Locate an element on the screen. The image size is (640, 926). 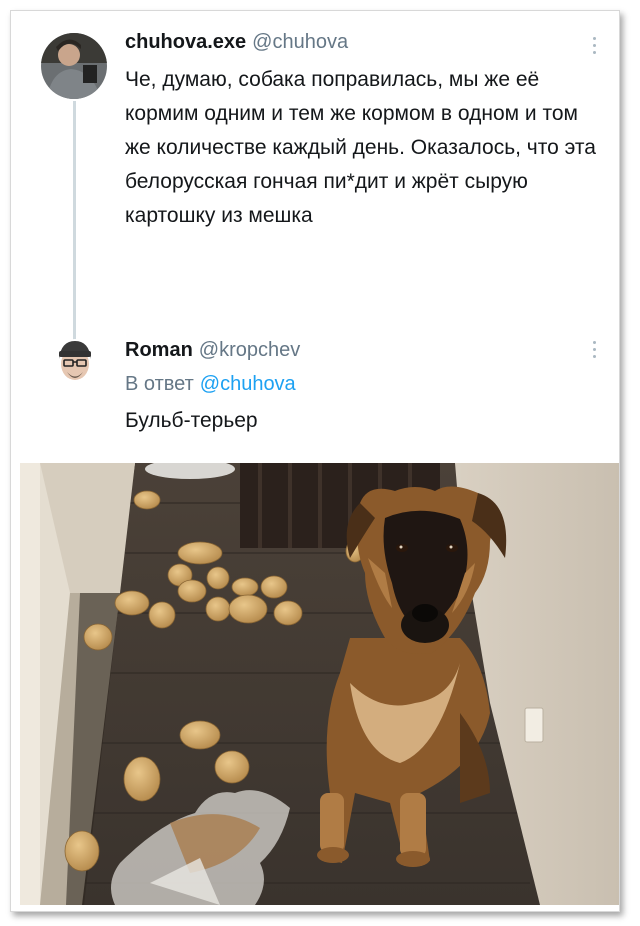
reply-to-line: В ответ @chuhova is located at coordinates (210, 384).